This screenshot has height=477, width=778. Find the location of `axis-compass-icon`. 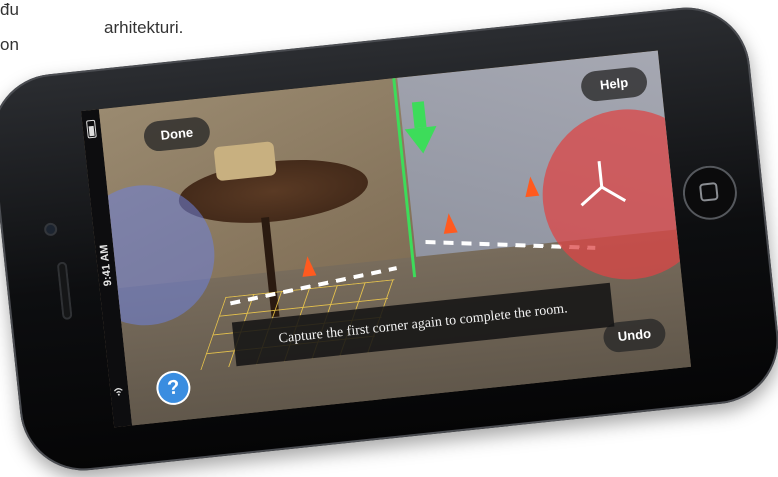

axis-compass-icon is located at coordinates (603, 184).